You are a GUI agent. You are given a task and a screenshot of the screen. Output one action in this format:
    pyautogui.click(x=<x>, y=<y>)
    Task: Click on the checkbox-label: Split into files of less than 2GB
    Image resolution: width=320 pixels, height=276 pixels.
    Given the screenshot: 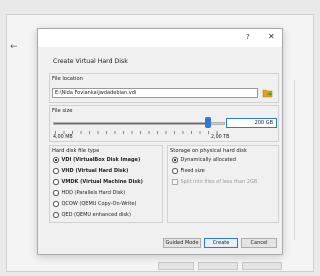 What is the action you would take?
    pyautogui.click(x=219, y=182)
    